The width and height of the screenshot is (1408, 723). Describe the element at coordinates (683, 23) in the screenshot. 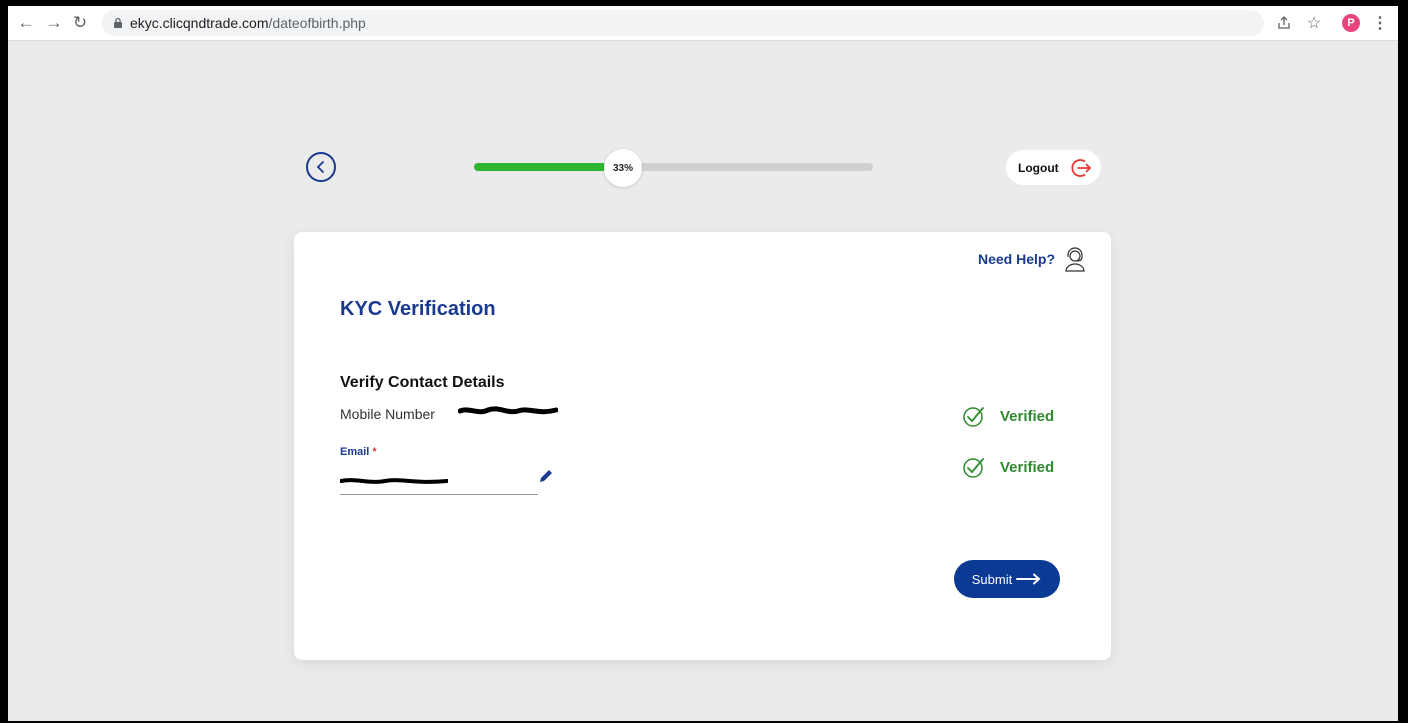

I see `address-bar: ekyc.clicqndtrade.com/dateofbirth.php` at that location.